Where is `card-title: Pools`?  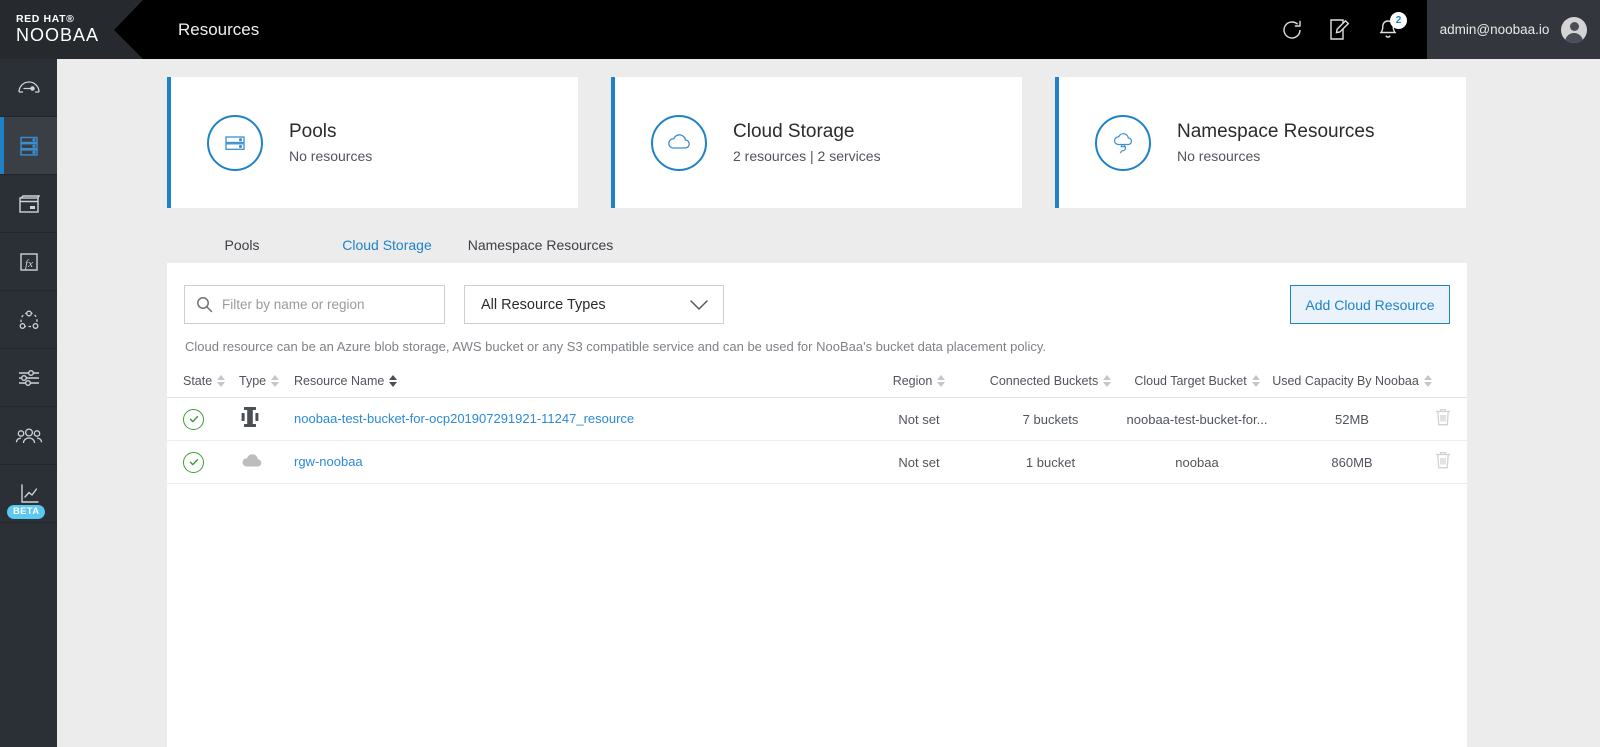
card-title: Pools is located at coordinates (313, 131).